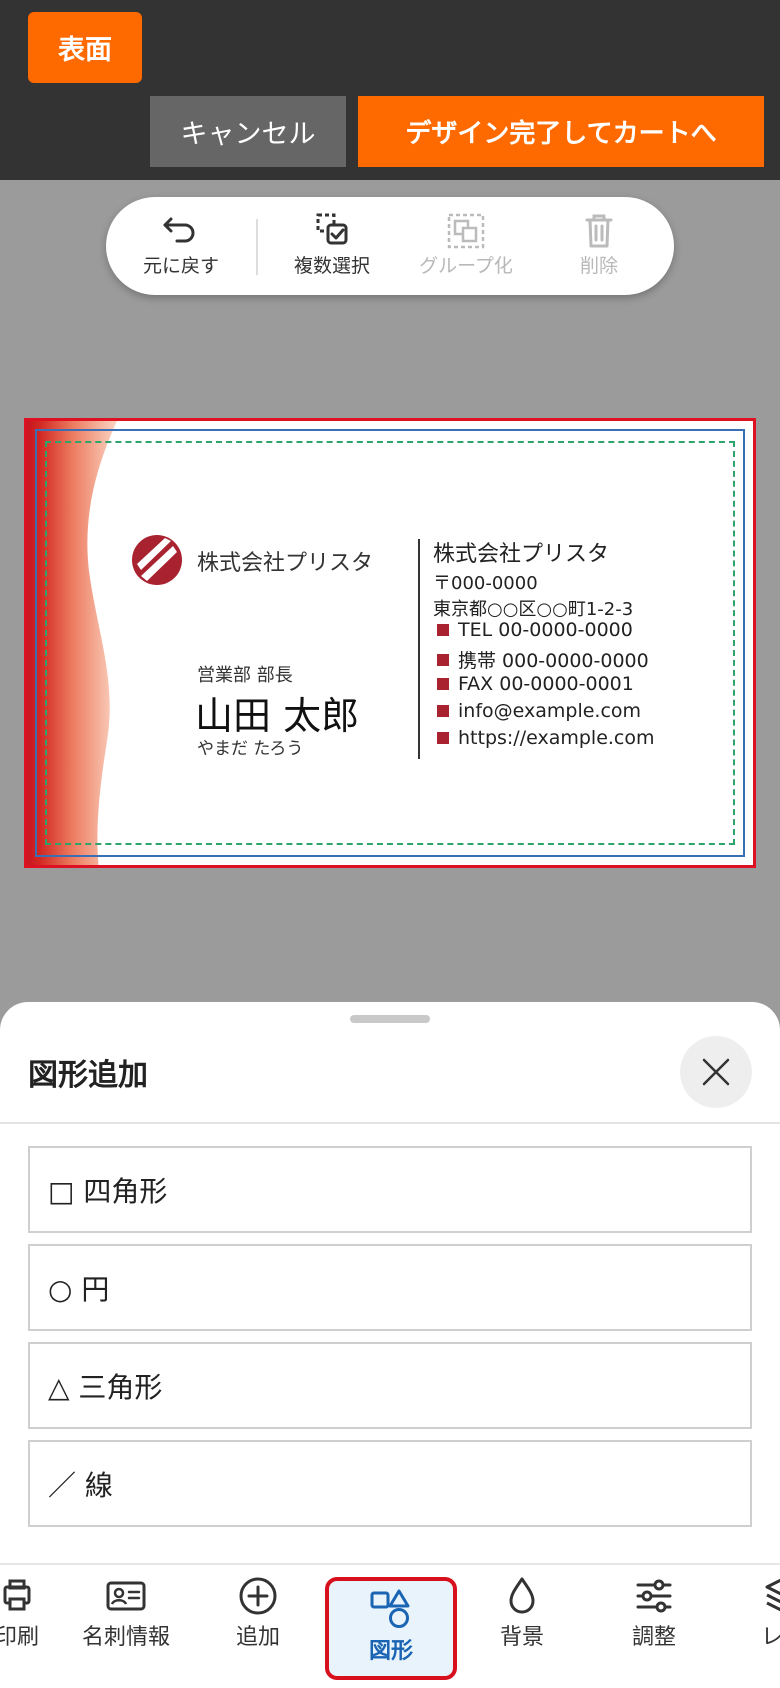  What do you see at coordinates (157, 560) in the screenshot?
I see `company-logo` at bounding box center [157, 560].